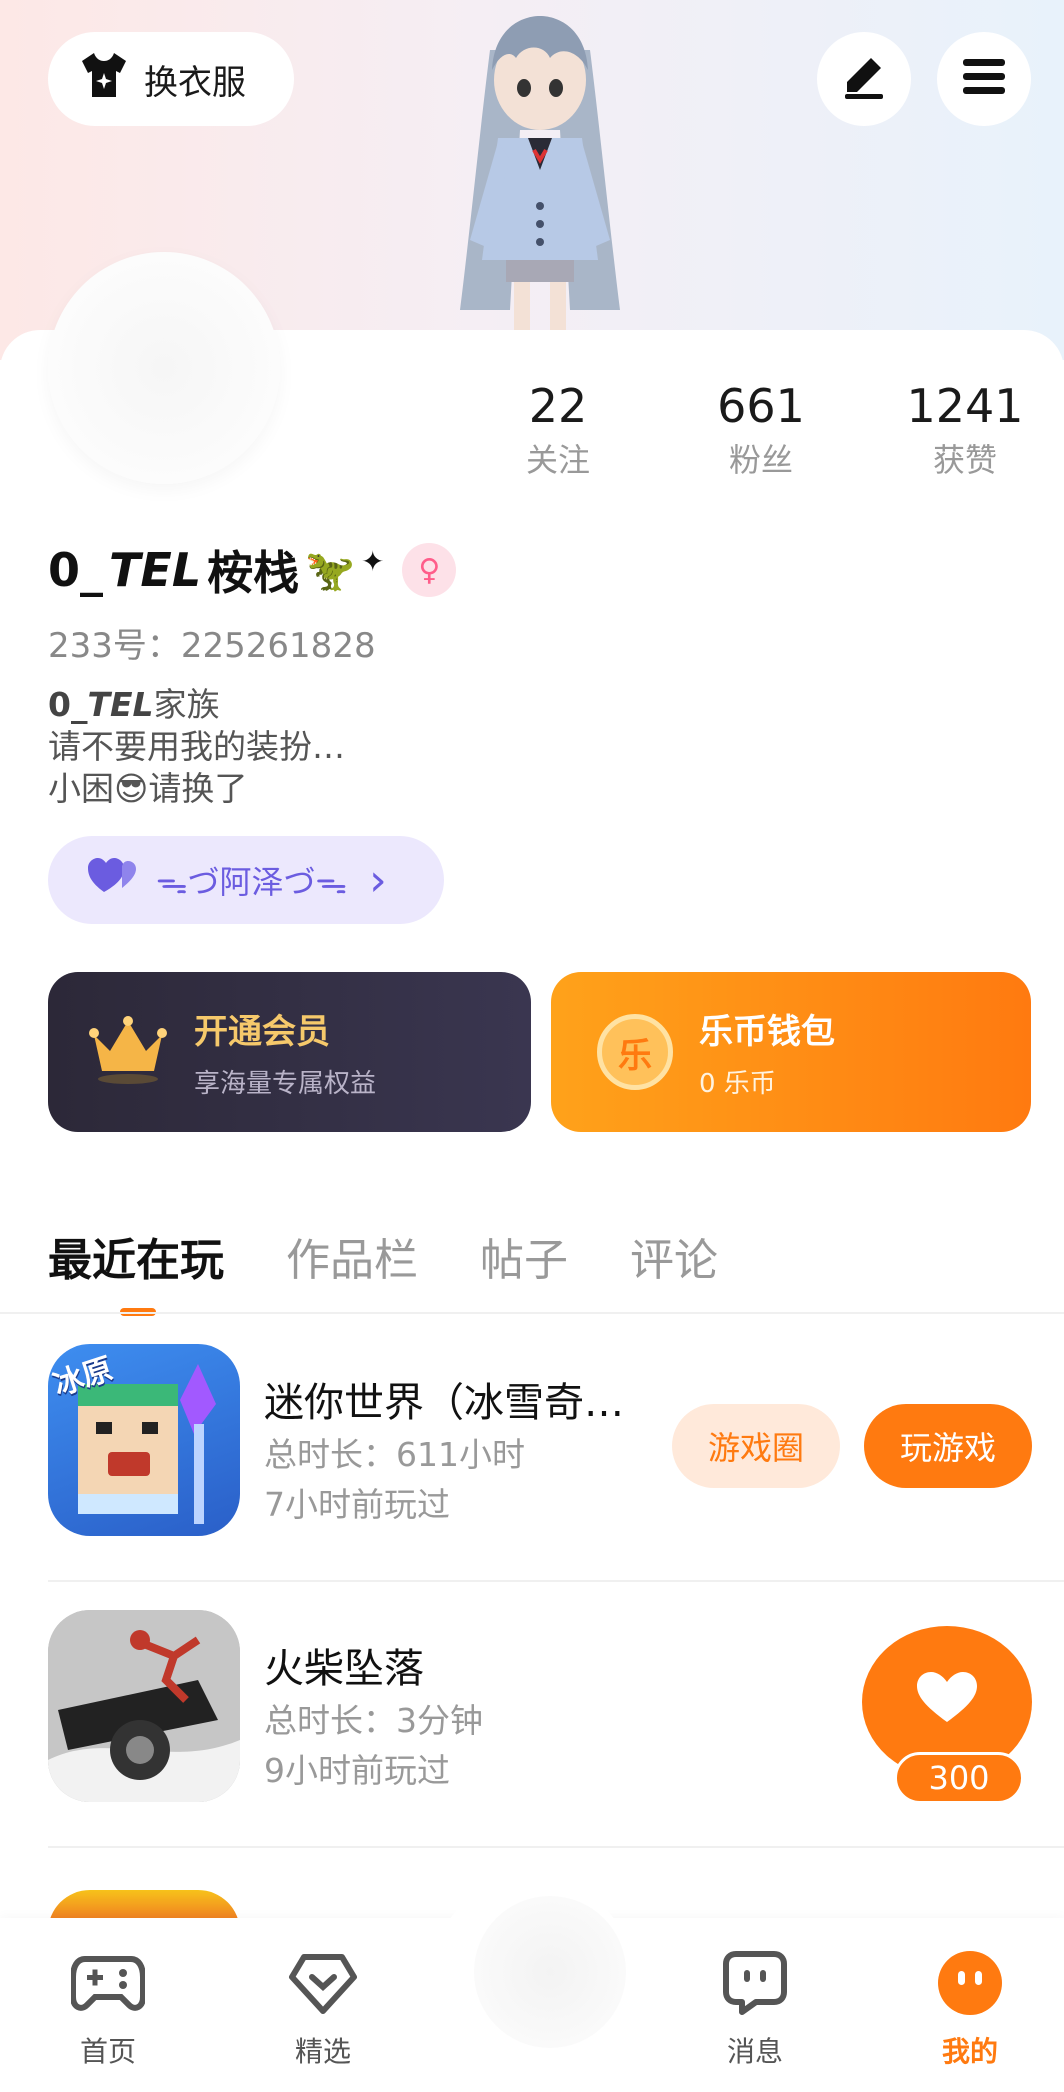 The image size is (1064, 2092). I want to click on username-suffix: 桉栈, so click(253, 573).